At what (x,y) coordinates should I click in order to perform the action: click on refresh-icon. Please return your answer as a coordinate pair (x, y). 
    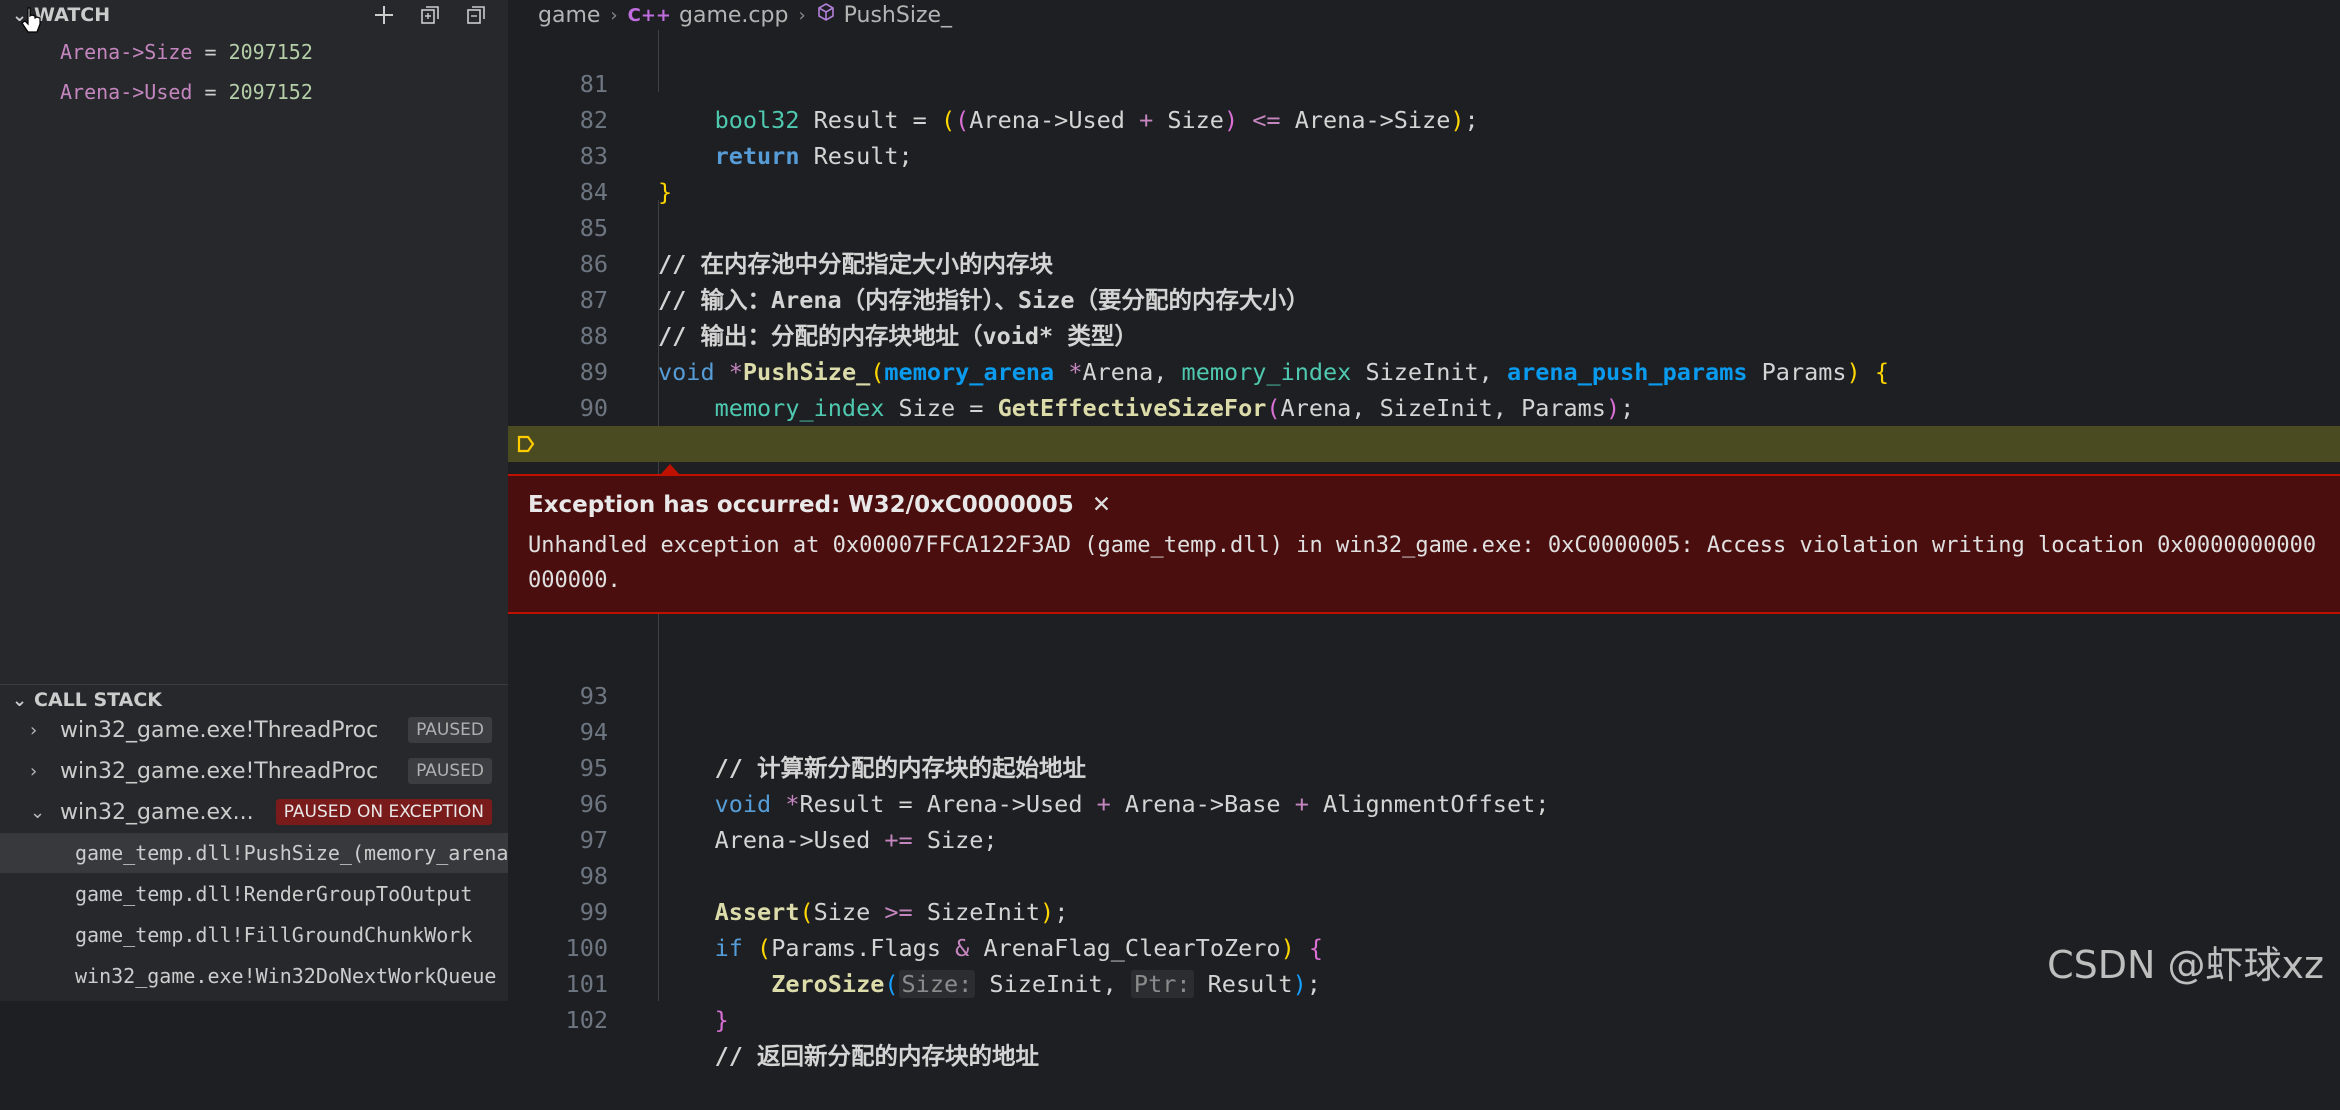
    Looking at the image, I should click on (430, 15).